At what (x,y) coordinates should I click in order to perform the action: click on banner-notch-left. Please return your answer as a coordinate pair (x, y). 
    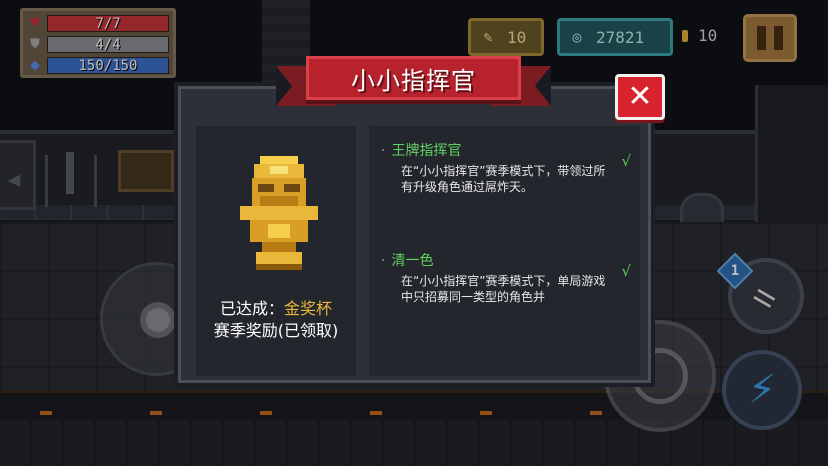
    Looking at the image, I should click on (284, 86).